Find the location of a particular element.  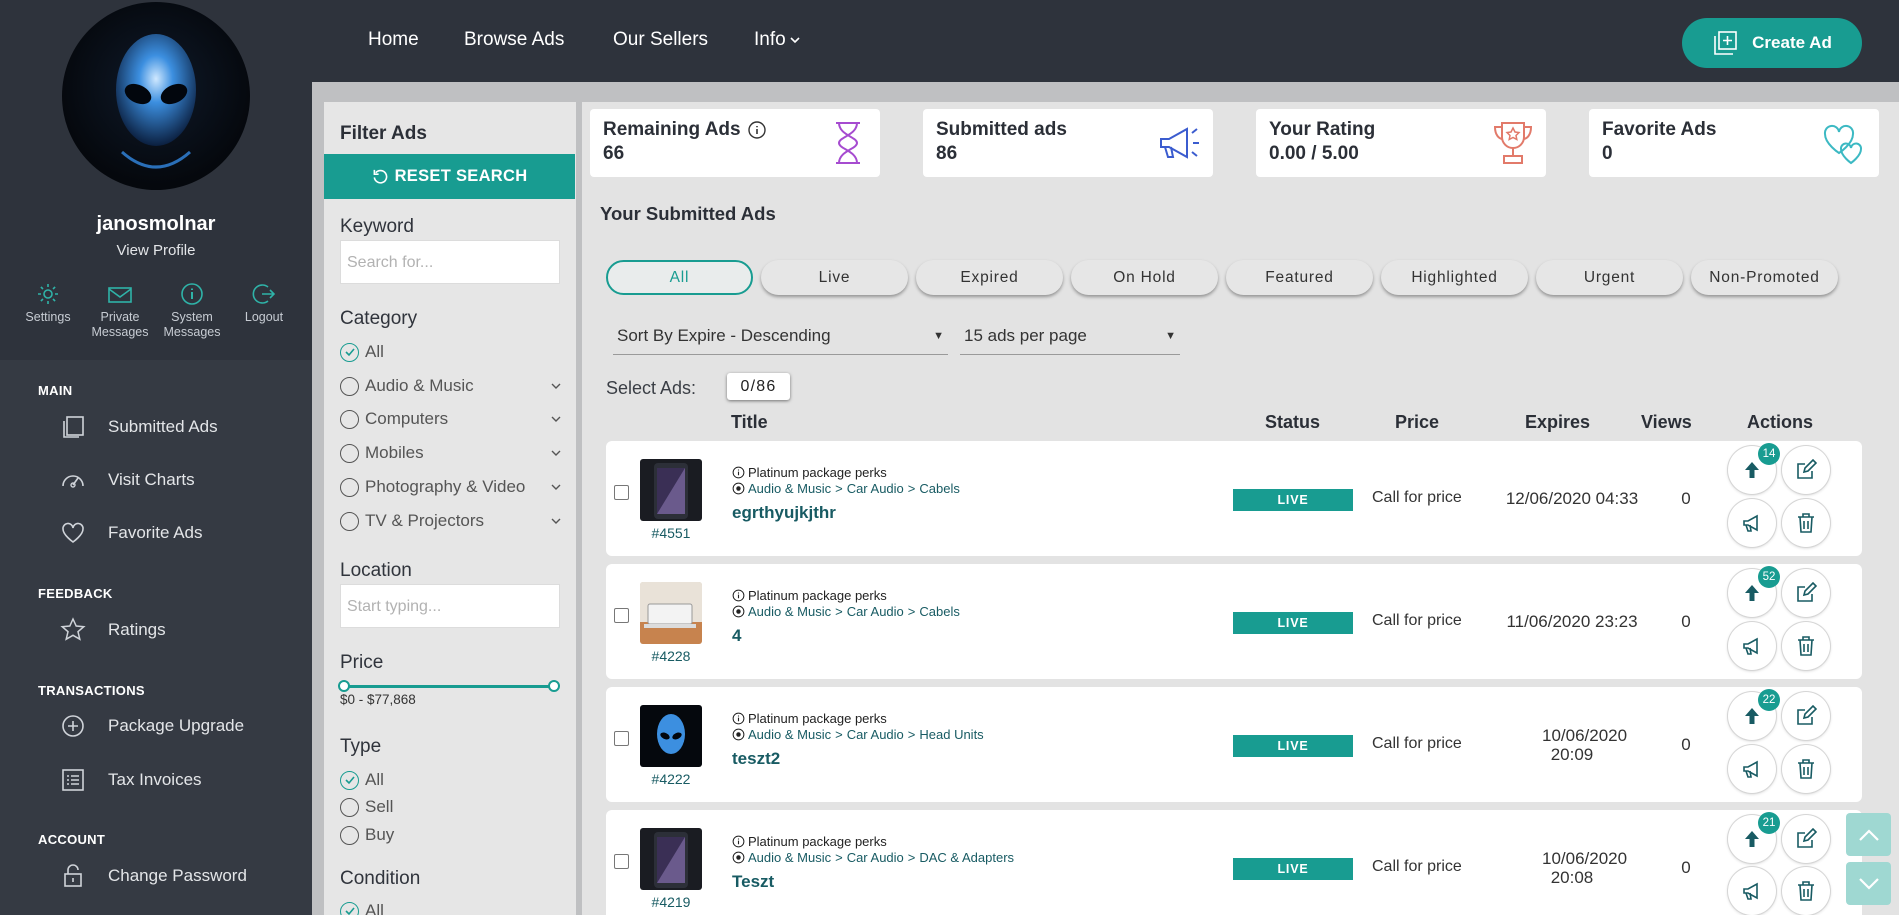

ad-id: #4228 is located at coordinates (671, 656).